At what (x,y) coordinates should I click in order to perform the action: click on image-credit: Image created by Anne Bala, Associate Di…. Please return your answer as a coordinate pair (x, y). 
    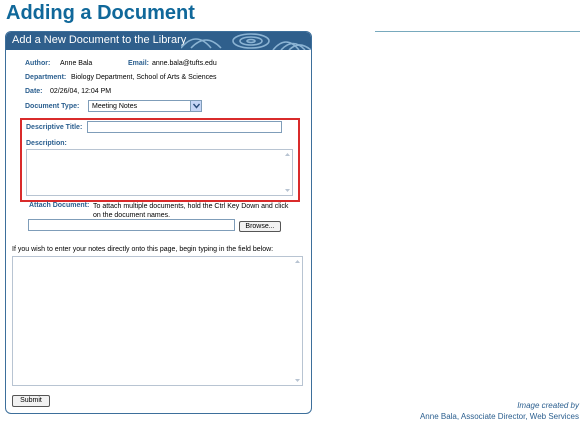
    Looking at the image, I should click on (499, 411).